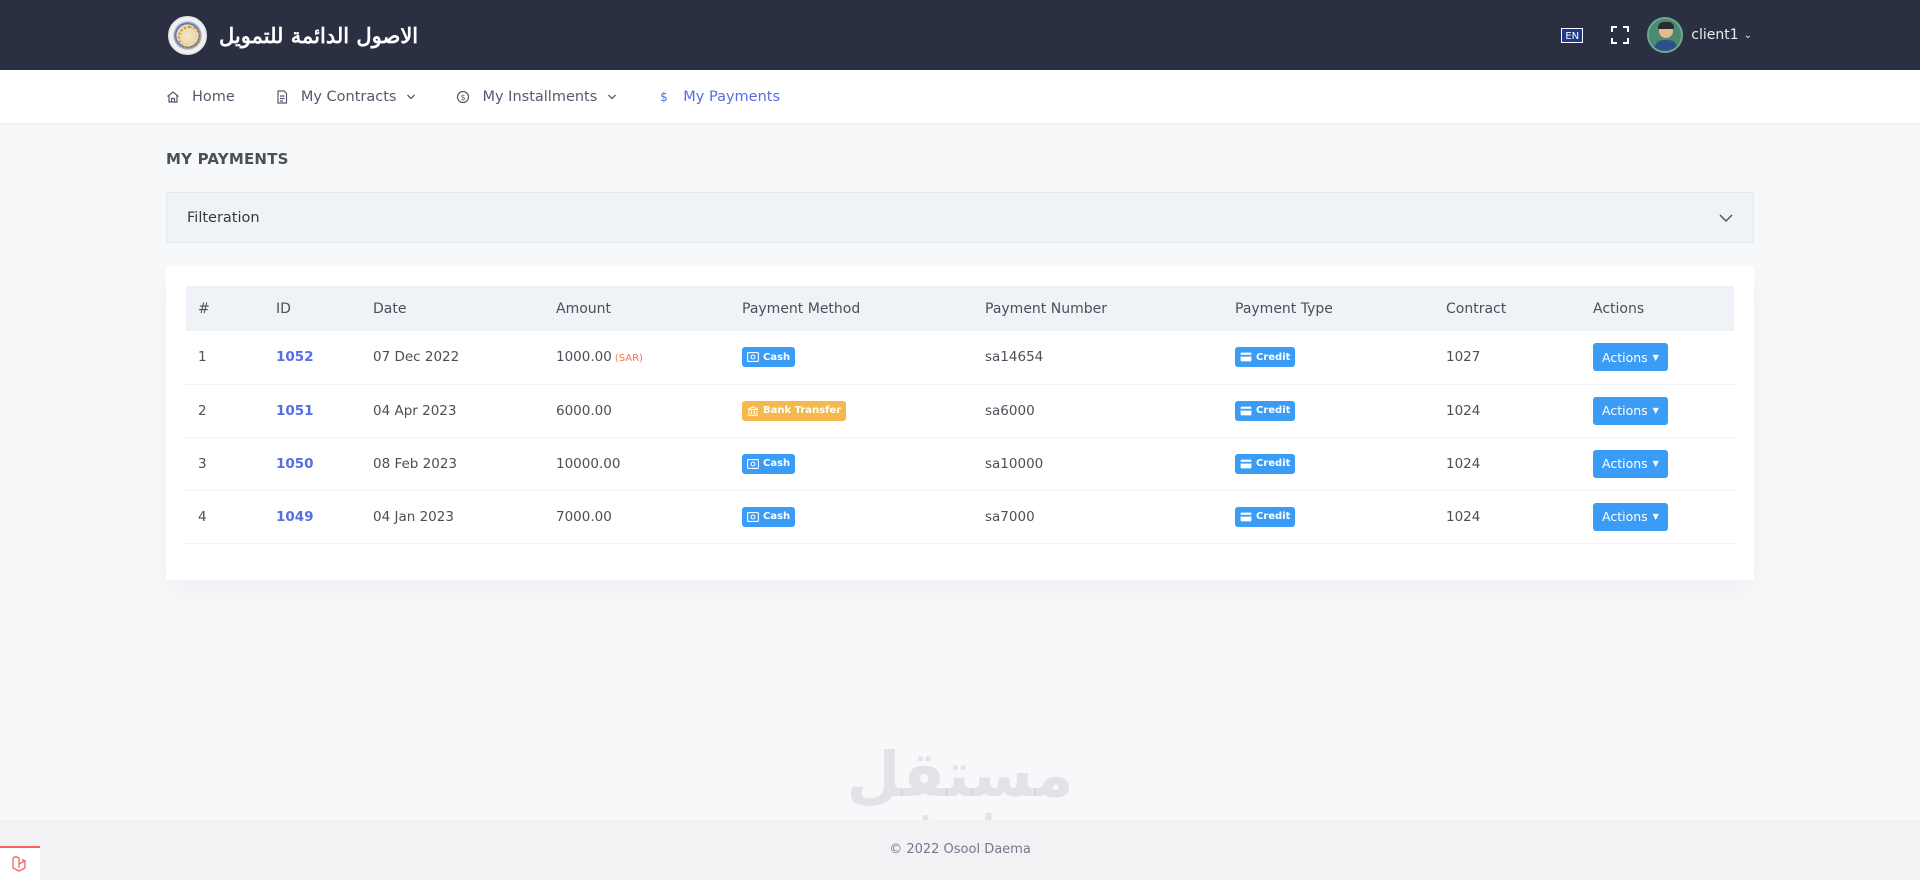 Image resolution: width=1920 pixels, height=880 pixels. I want to click on payment-date: 08 Feb 2023, so click(415, 463).